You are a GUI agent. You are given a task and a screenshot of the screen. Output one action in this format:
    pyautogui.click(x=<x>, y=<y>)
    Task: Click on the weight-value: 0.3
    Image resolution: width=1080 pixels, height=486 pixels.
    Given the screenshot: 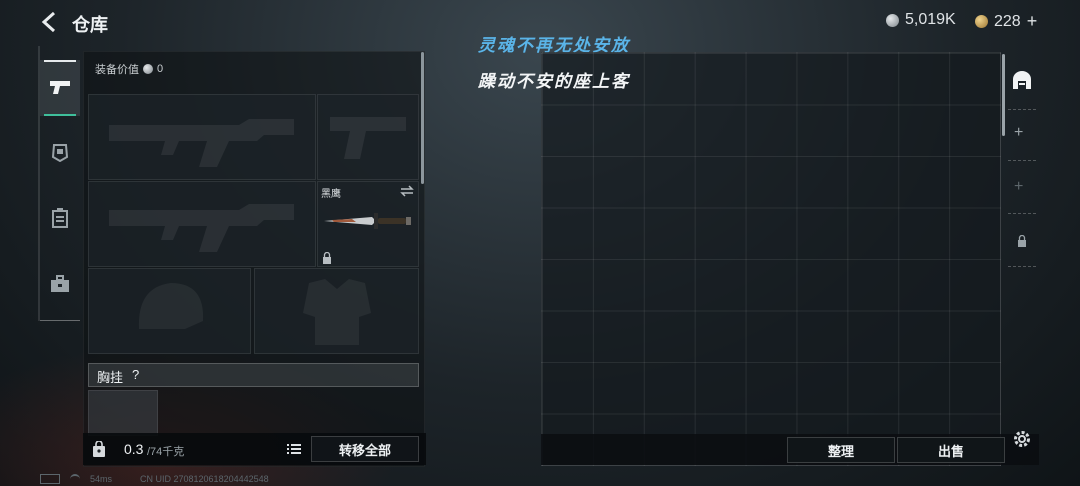 What is the action you would take?
    pyautogui.click(x=134, y=449)
    